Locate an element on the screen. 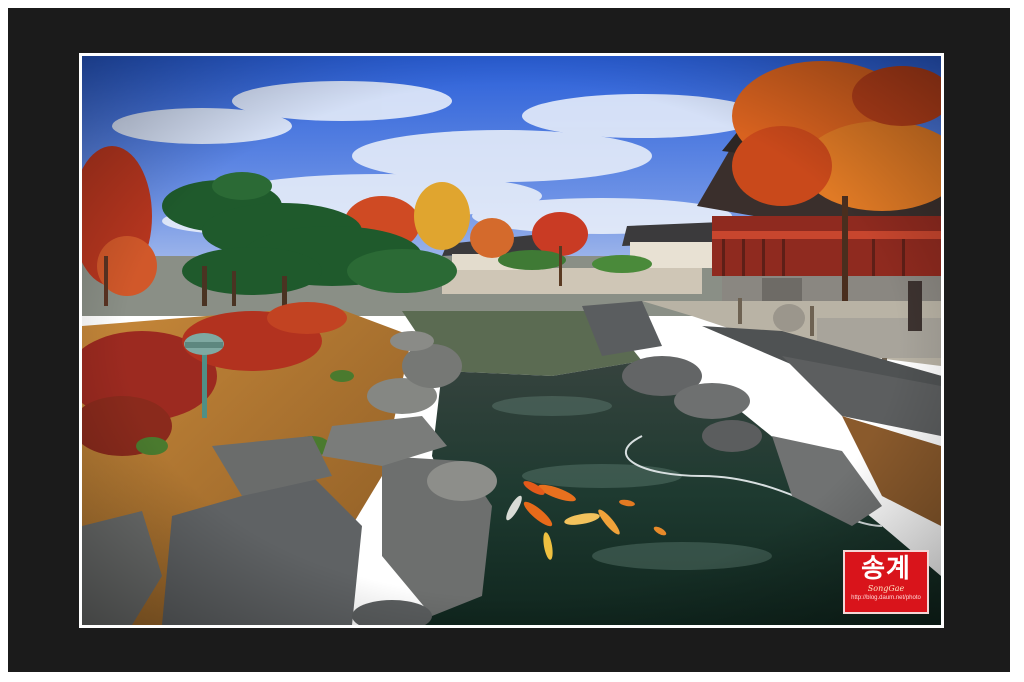 The image size is (1024, 682). watermark-url: http://blog.daum.net/photo is located at coordinates (886, 598).